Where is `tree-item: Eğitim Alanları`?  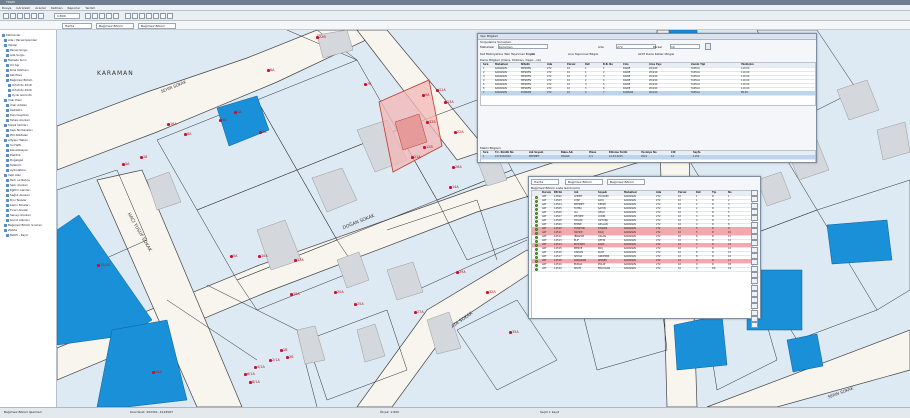 tree-item: Eğitim Alanları is located at coordinates (18, 190).